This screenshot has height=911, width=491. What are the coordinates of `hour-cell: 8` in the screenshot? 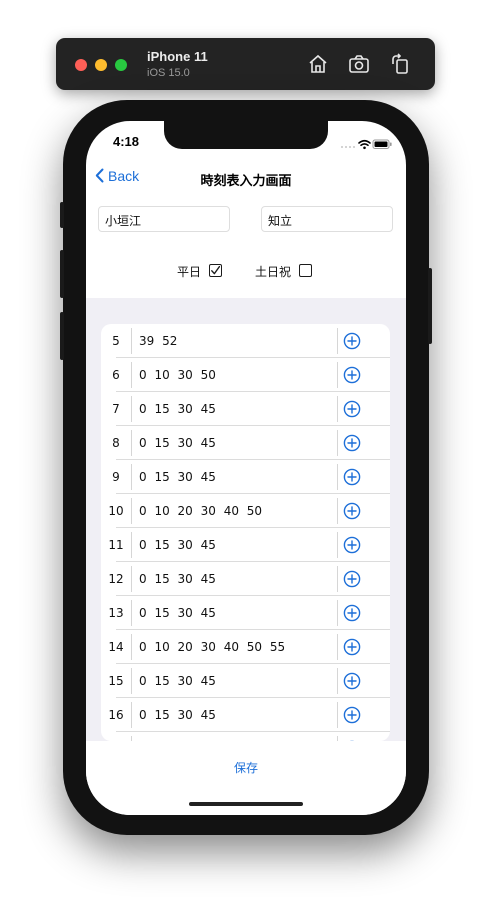 It's located at (116, 443).